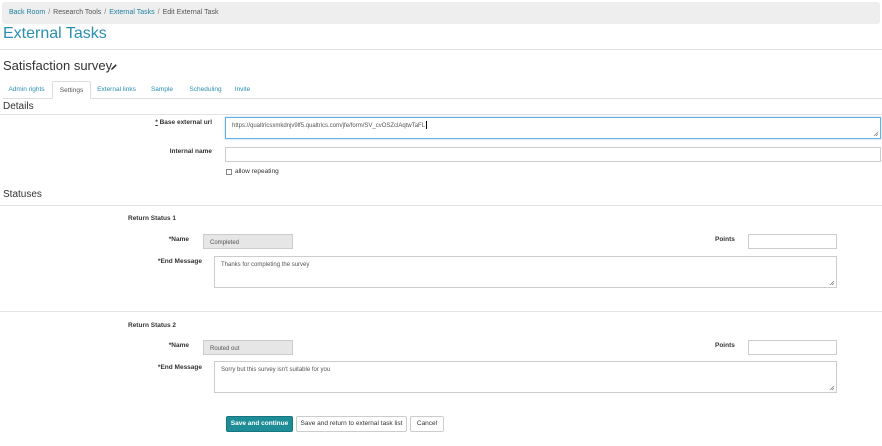 The image size is (882, 446). I want to click on breadcrumb-external-tasks: External Tasks, so click(131, 12).